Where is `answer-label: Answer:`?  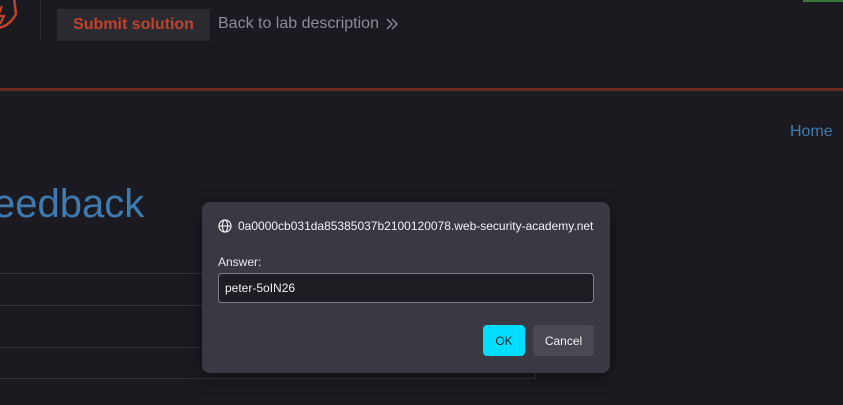
answer-label: Answer: is located at coordinates (240, 262).